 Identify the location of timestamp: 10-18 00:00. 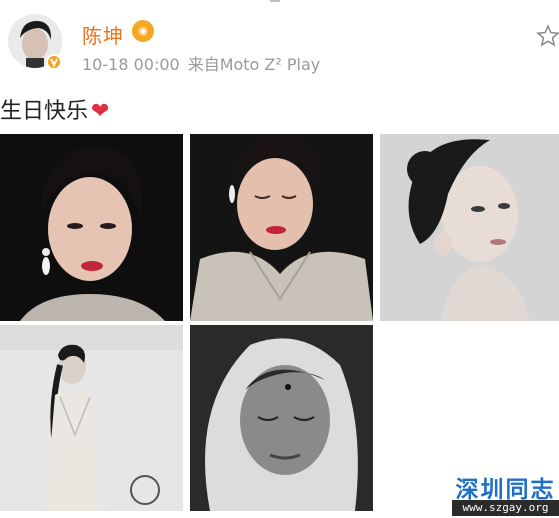
(131, 64).